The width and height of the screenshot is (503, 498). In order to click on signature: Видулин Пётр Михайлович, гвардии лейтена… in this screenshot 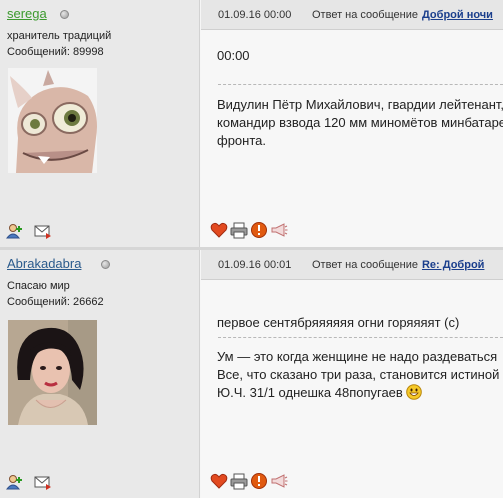, I will do `click(360, 123)`.